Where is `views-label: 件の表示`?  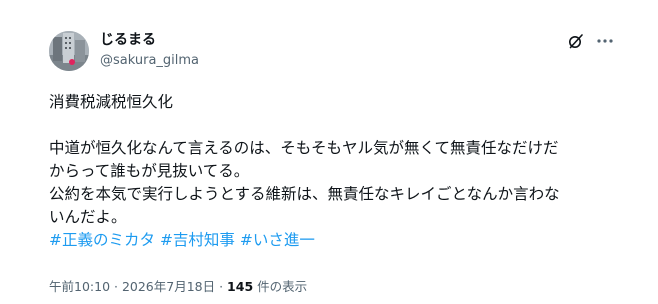
views-label: 件の表示 is located at coordinates (280, 286).